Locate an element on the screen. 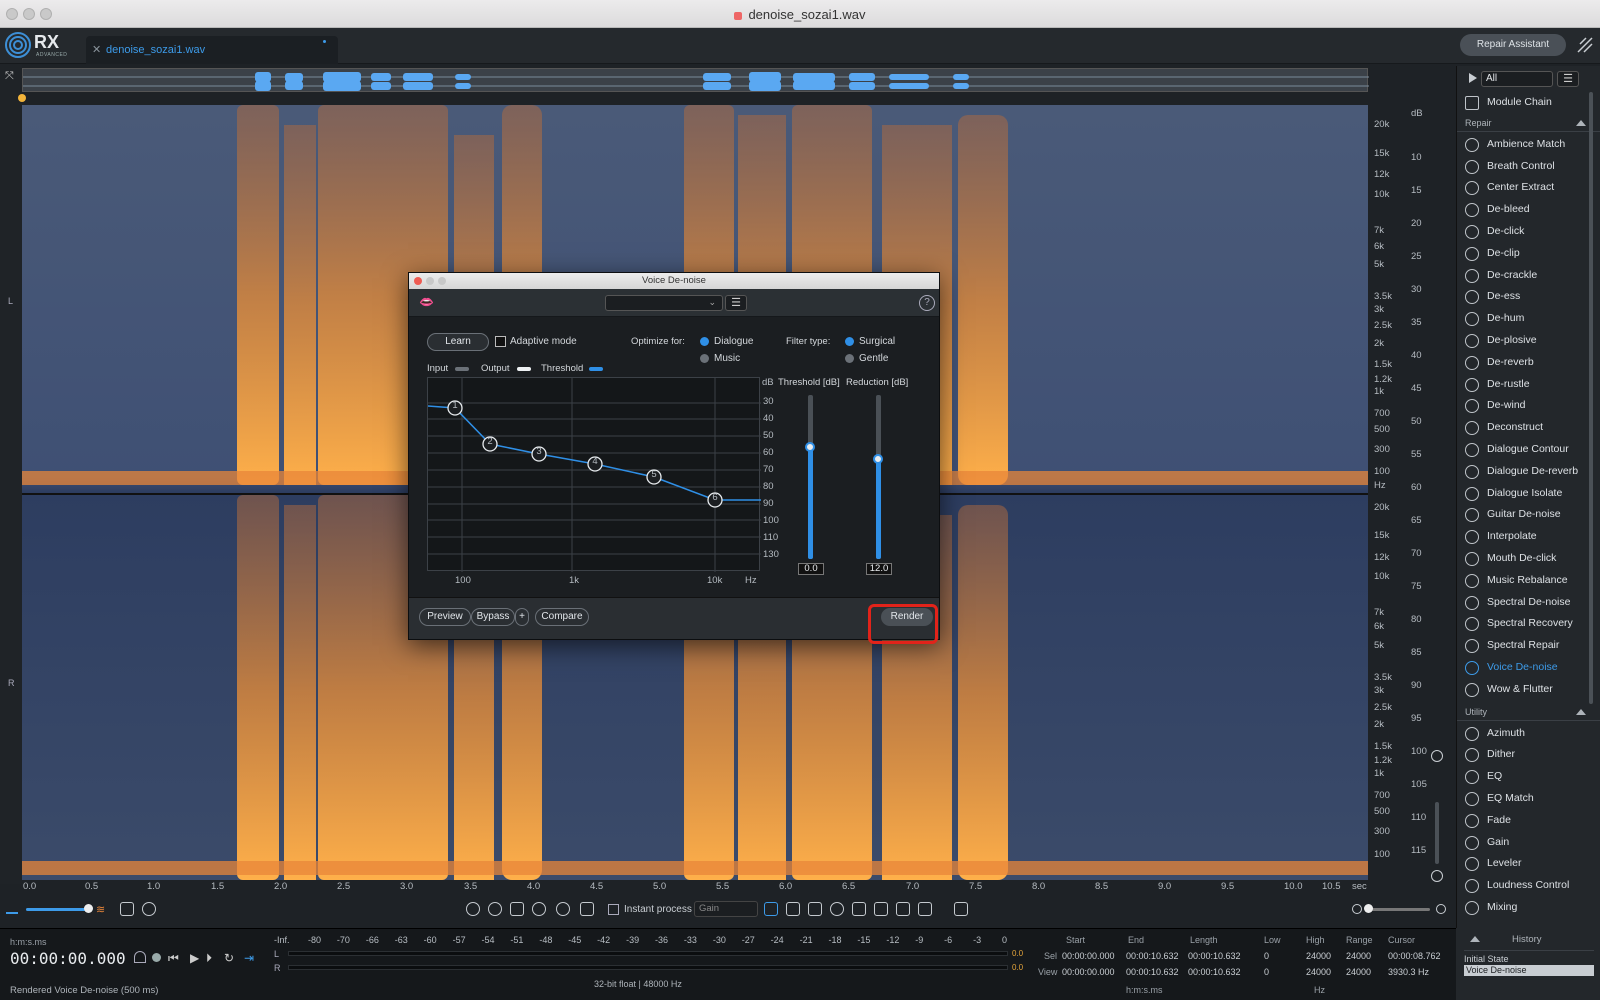 The width and height of the screenshot is (1600, 1000). view-range: 24000 is located at coordinates (1358, 972).